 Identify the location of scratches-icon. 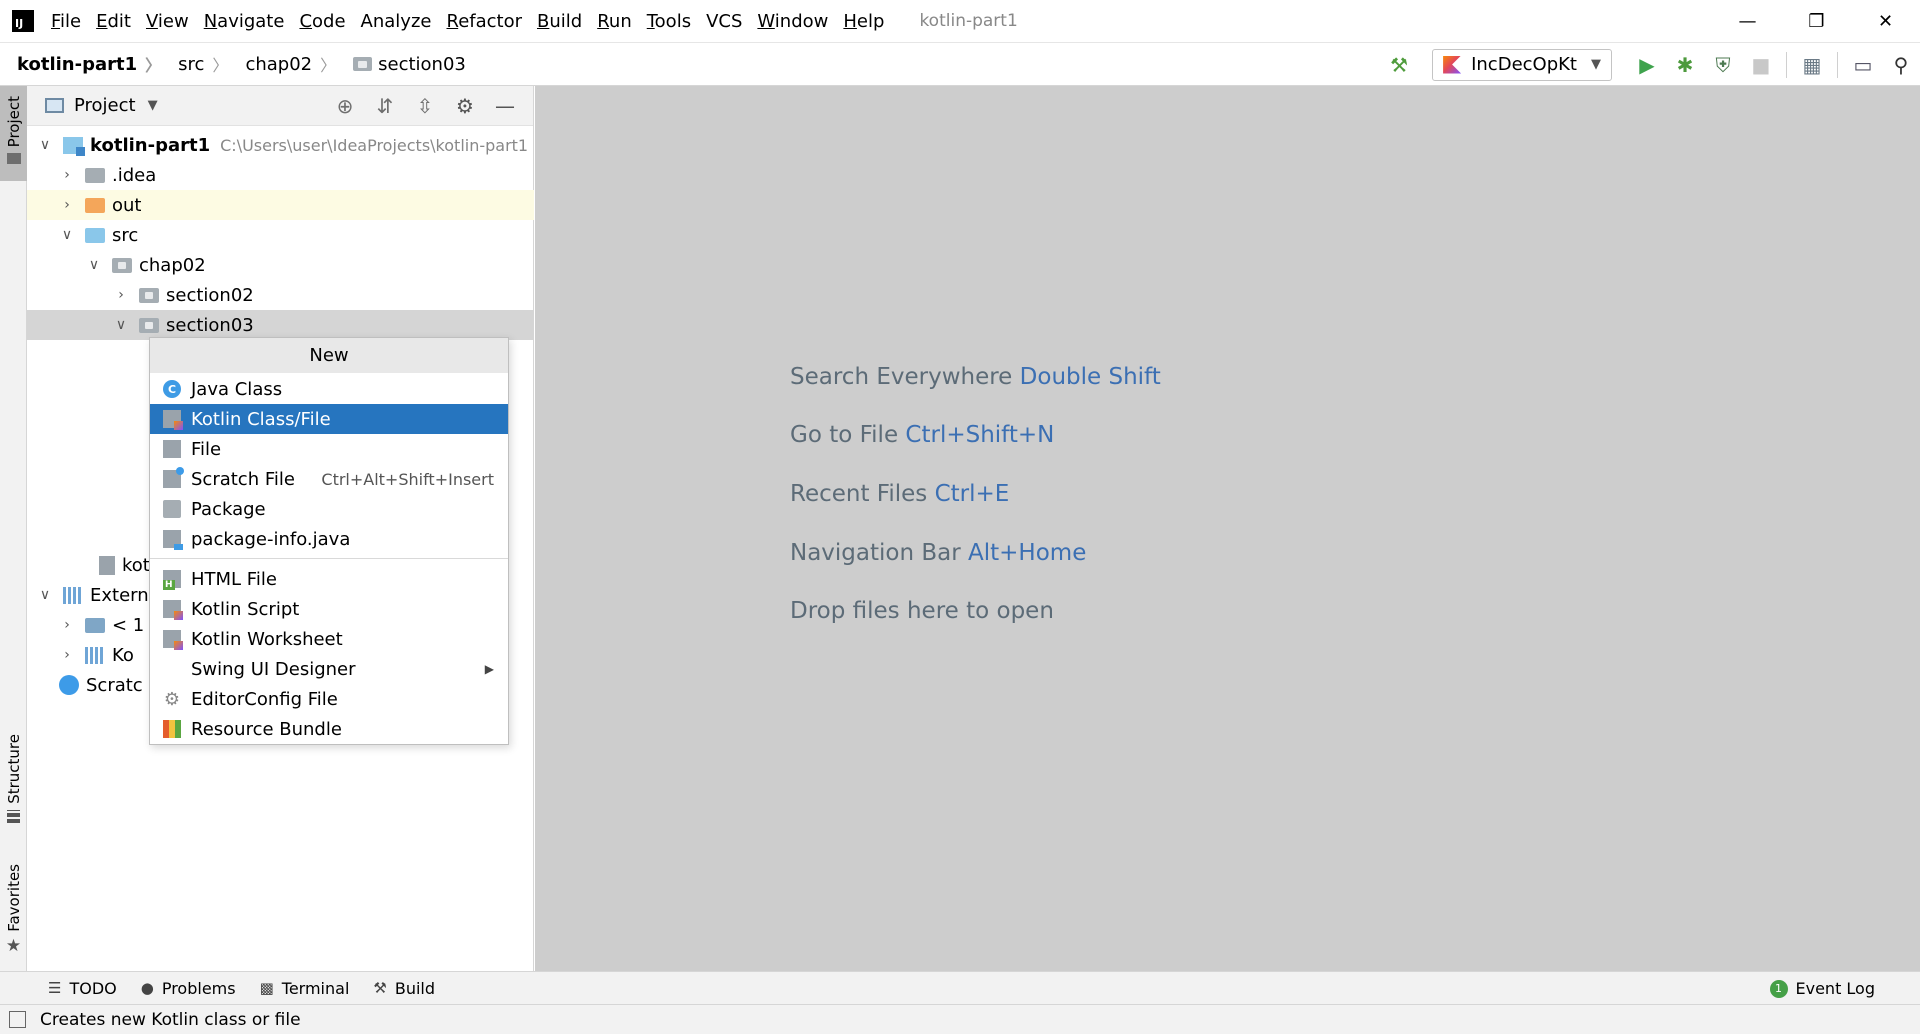
(69, 685).